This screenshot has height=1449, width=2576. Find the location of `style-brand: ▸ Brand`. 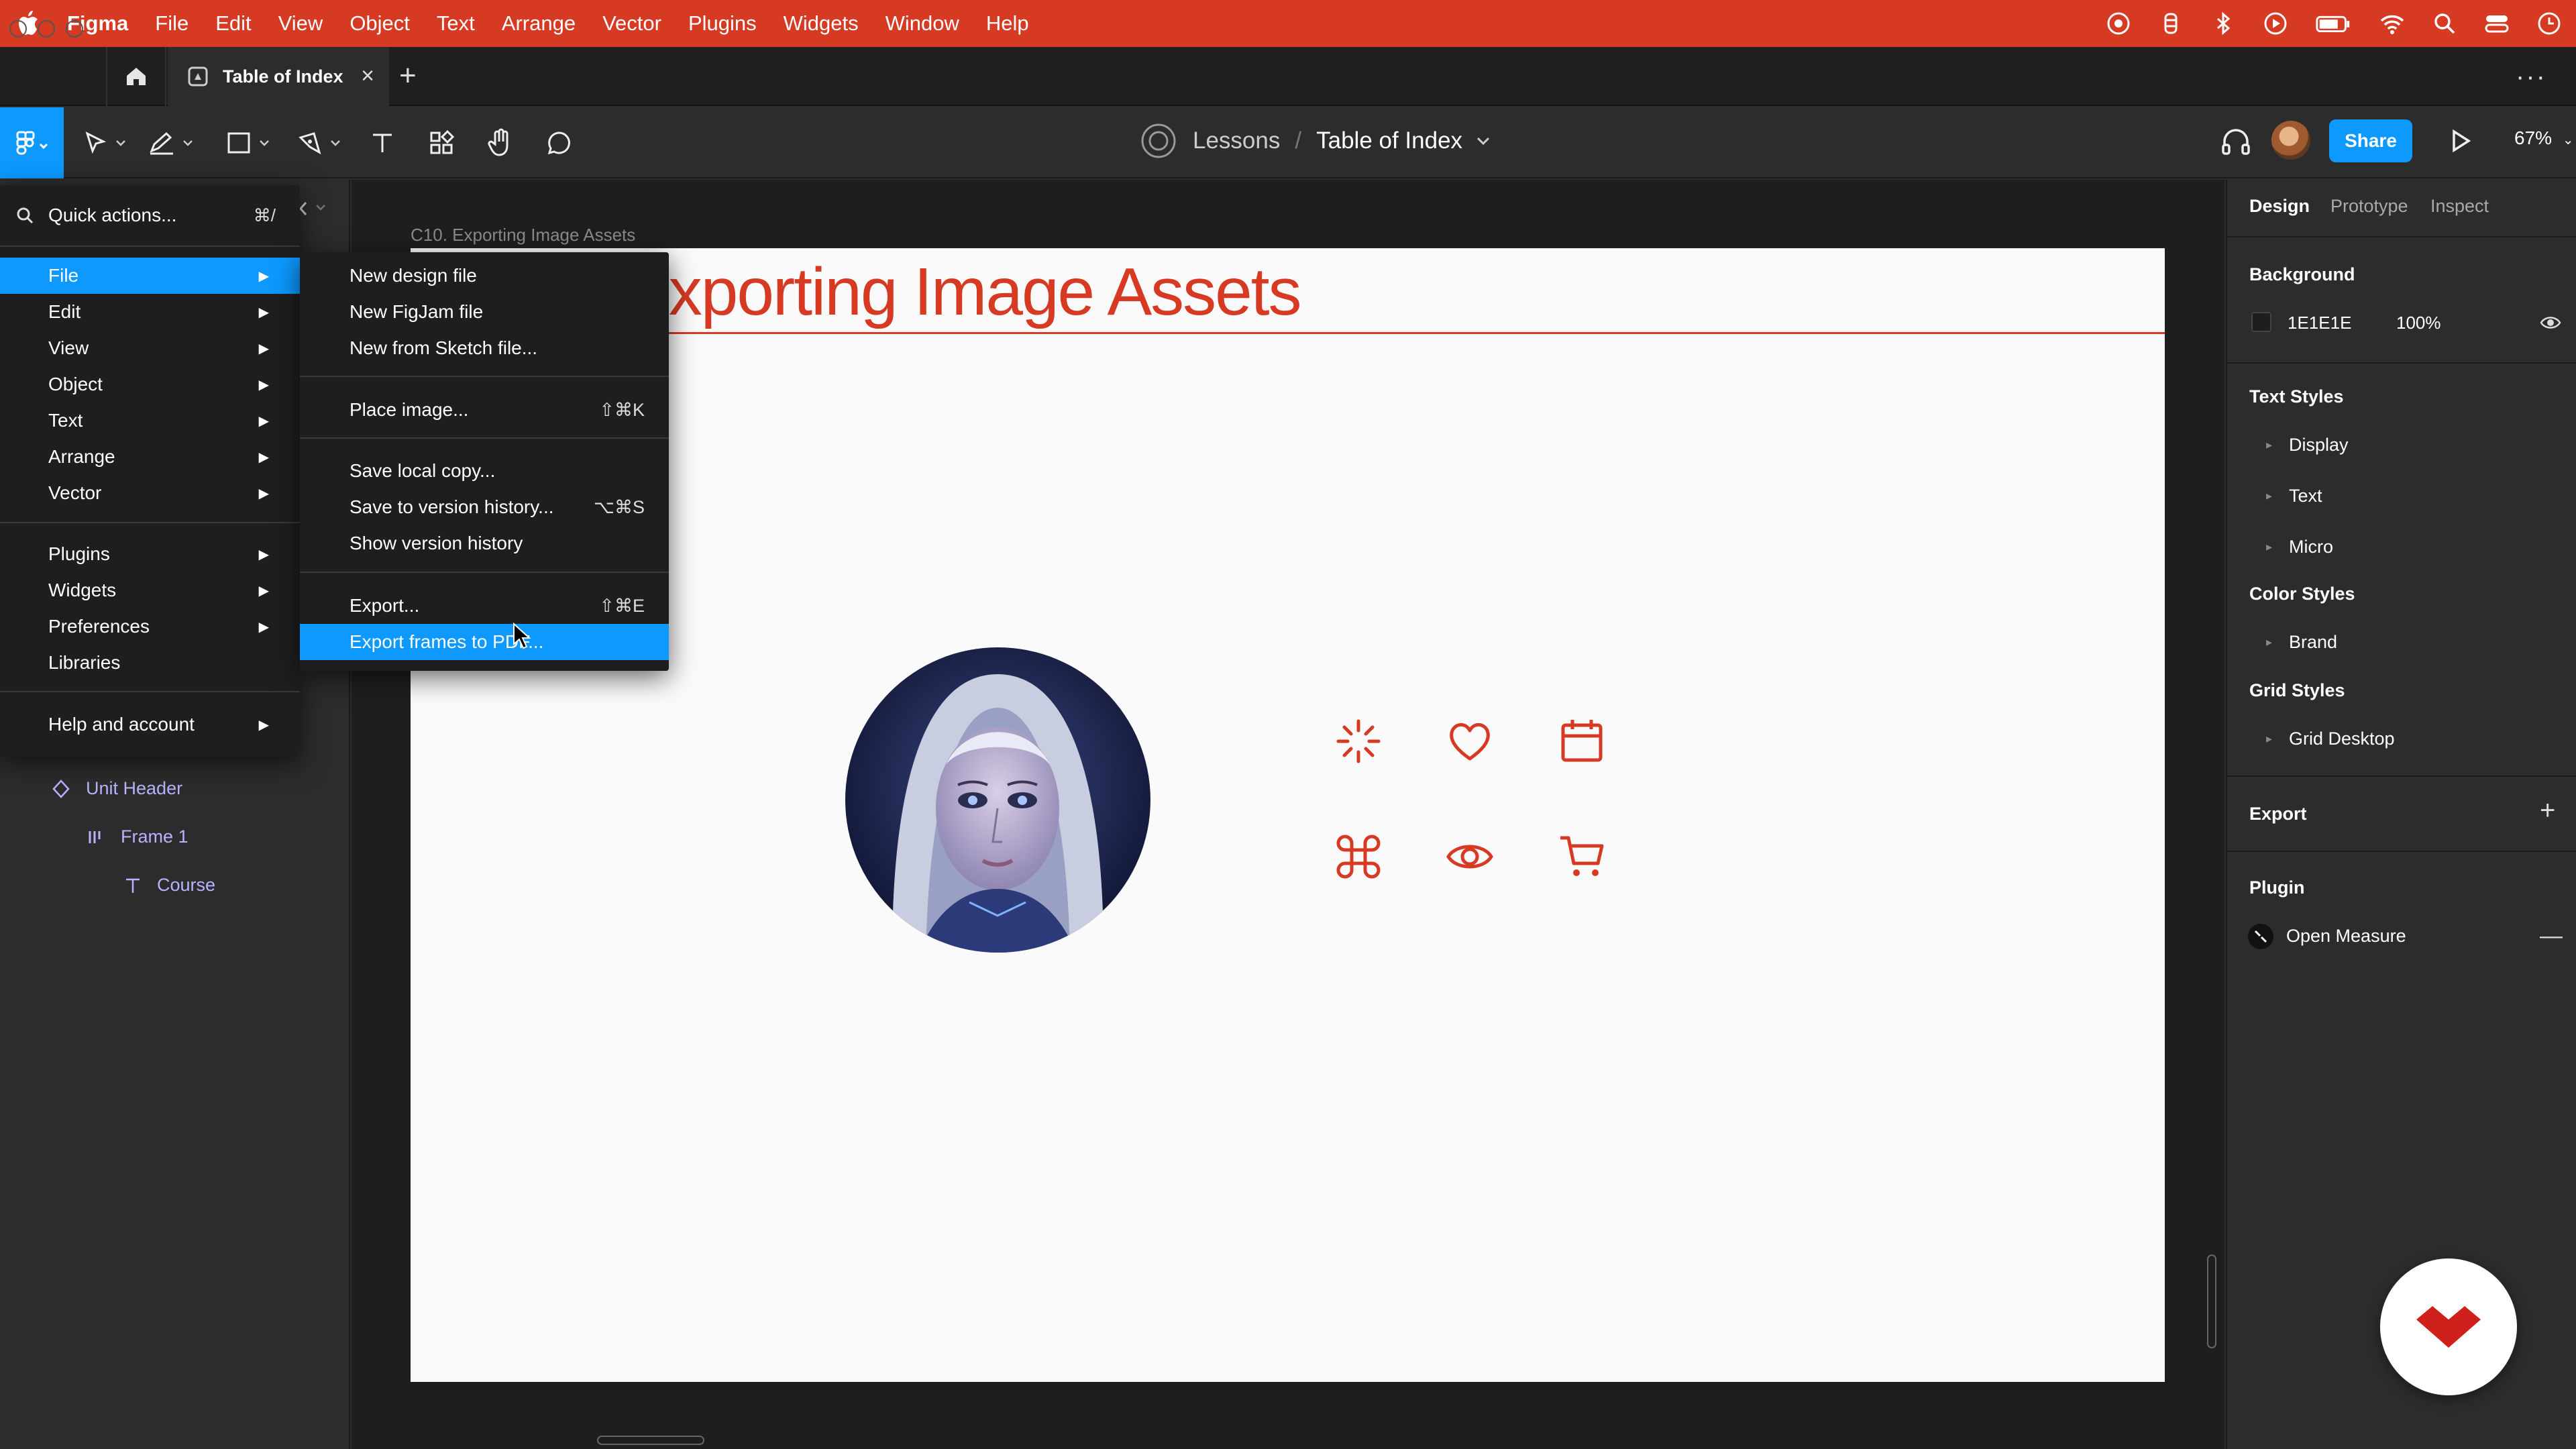

style-brand: ▸ Brand is located at coordinates (2301, 642).